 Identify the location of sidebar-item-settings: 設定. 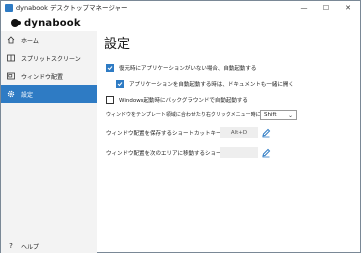
(49, 94).